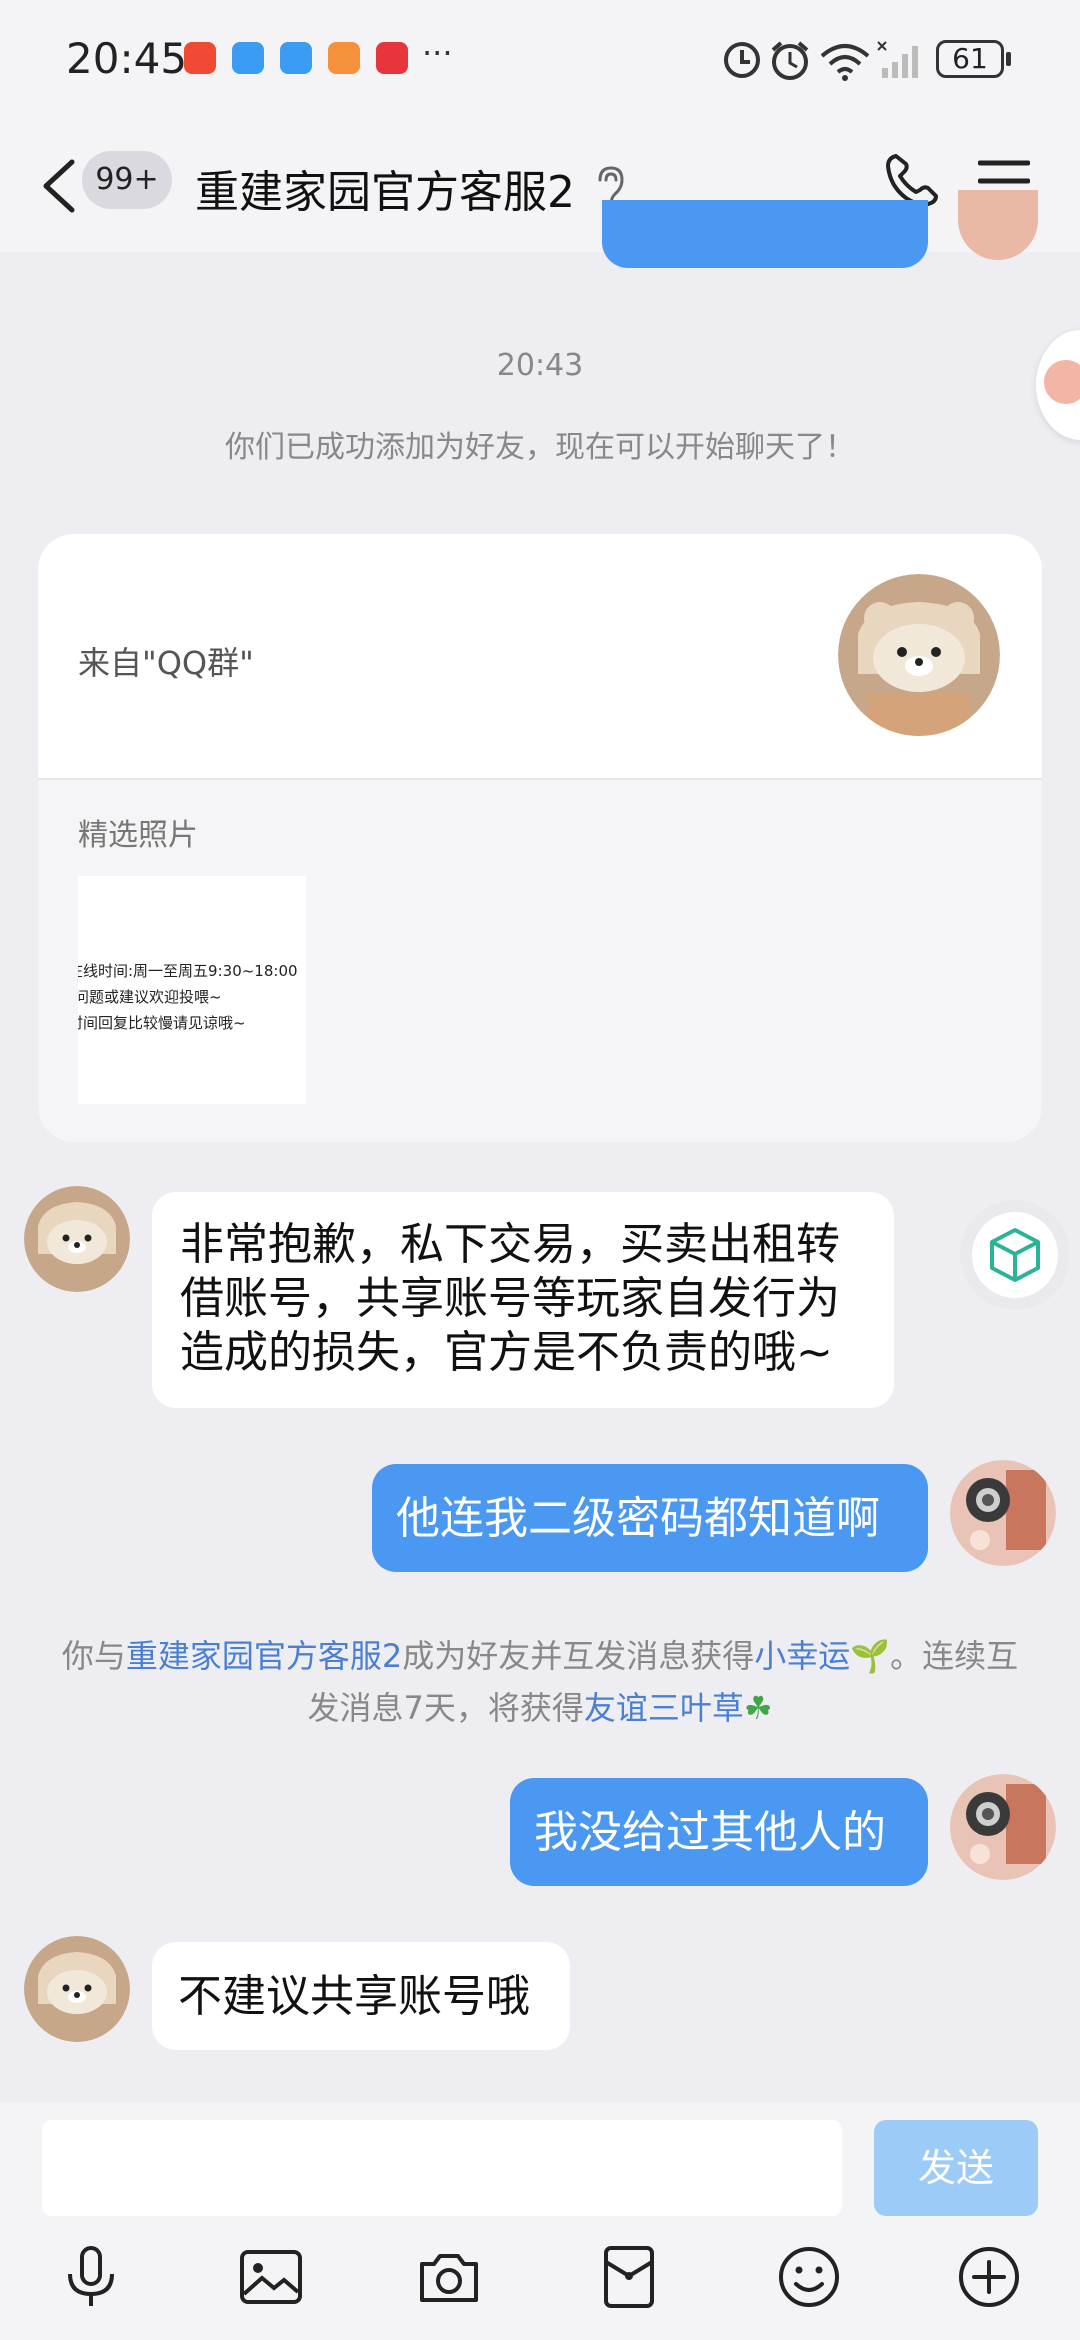 Image resolution: width=1080 pixels, height=2340 pixels. Describe the element at coordinates (344, 58) in the screenshot. I see `app-orange-icon` at that location.